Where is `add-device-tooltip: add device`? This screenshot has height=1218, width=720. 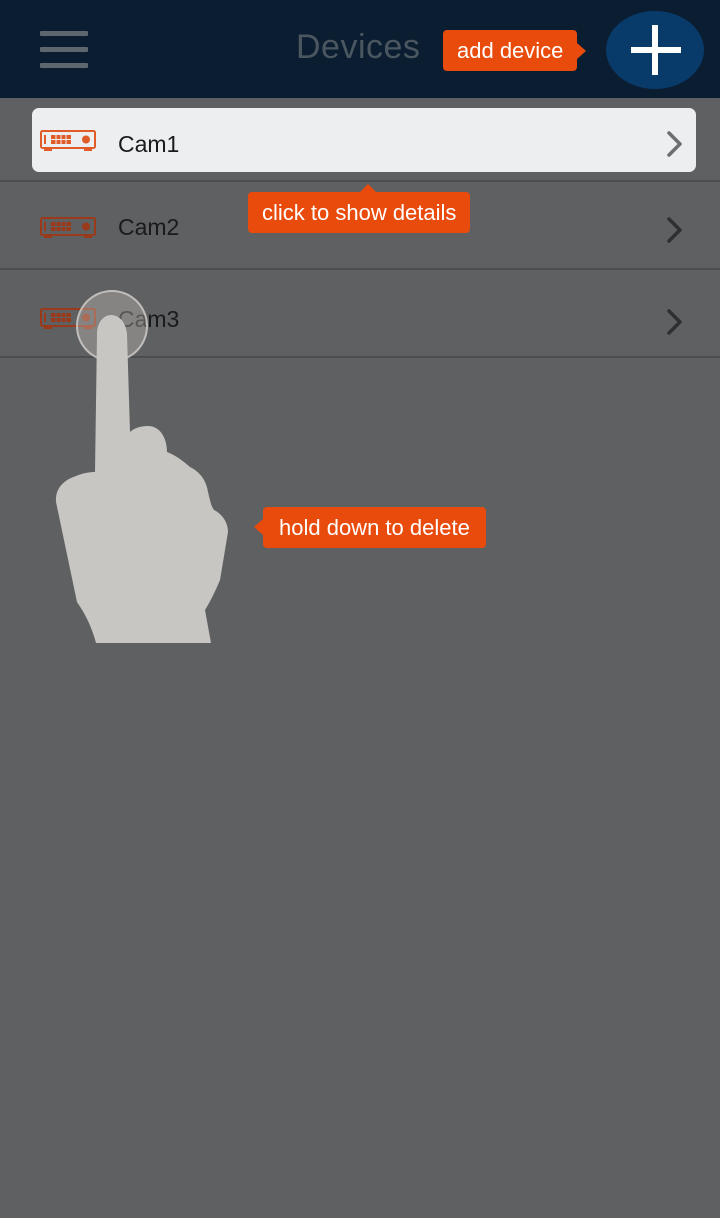
add-device-tooltip: add device is located at coordinates (515, 50).